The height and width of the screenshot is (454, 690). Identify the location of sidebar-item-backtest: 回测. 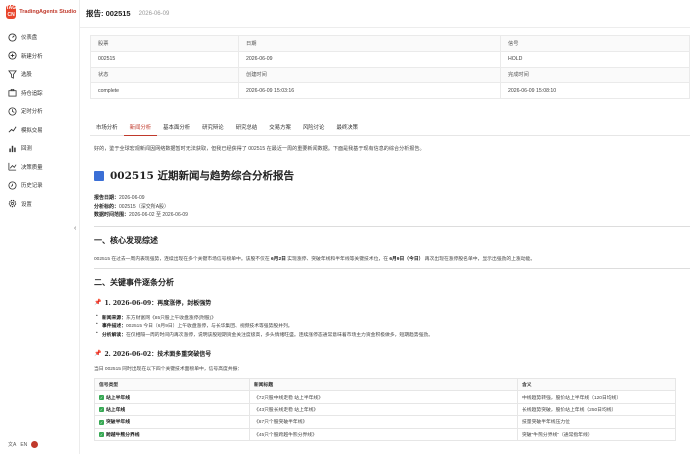
(39, 148).